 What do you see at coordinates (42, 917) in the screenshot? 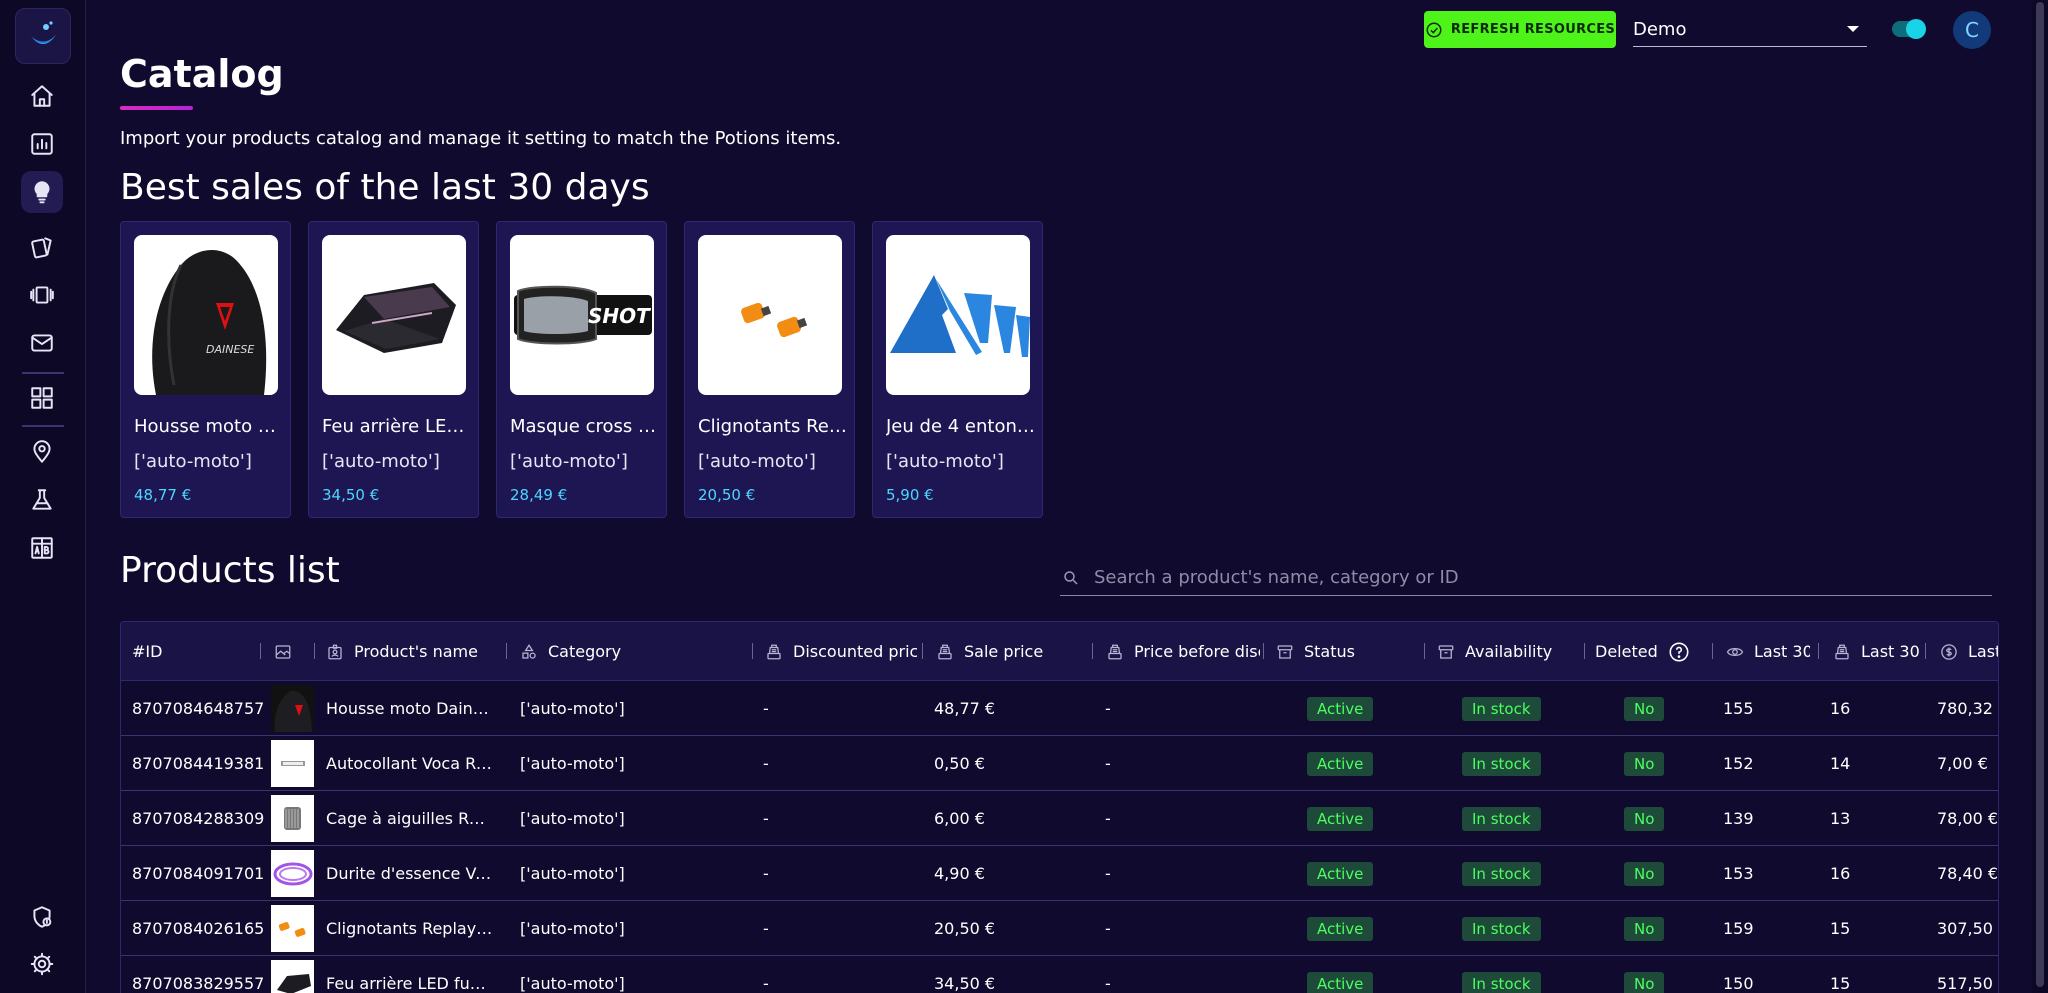
I see `sidebar-item-security` at bounding box center [42, 917].